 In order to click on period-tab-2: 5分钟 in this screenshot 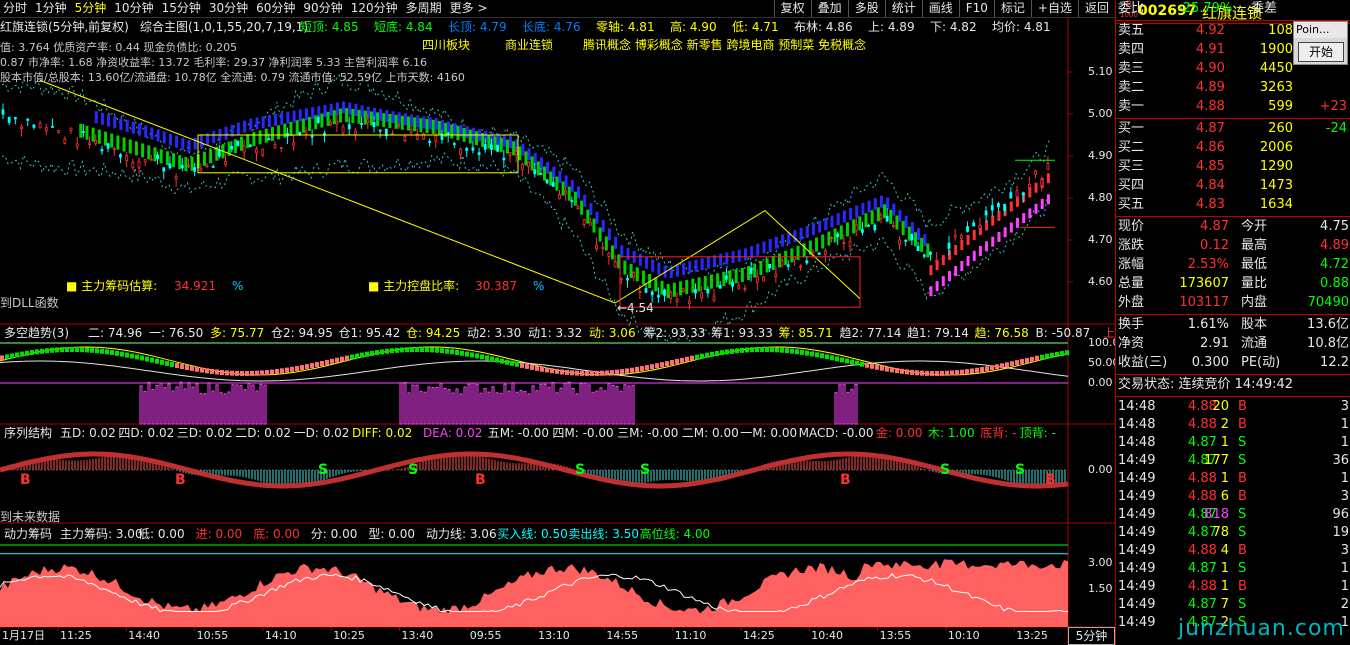, I will do `click(92, 8)`.